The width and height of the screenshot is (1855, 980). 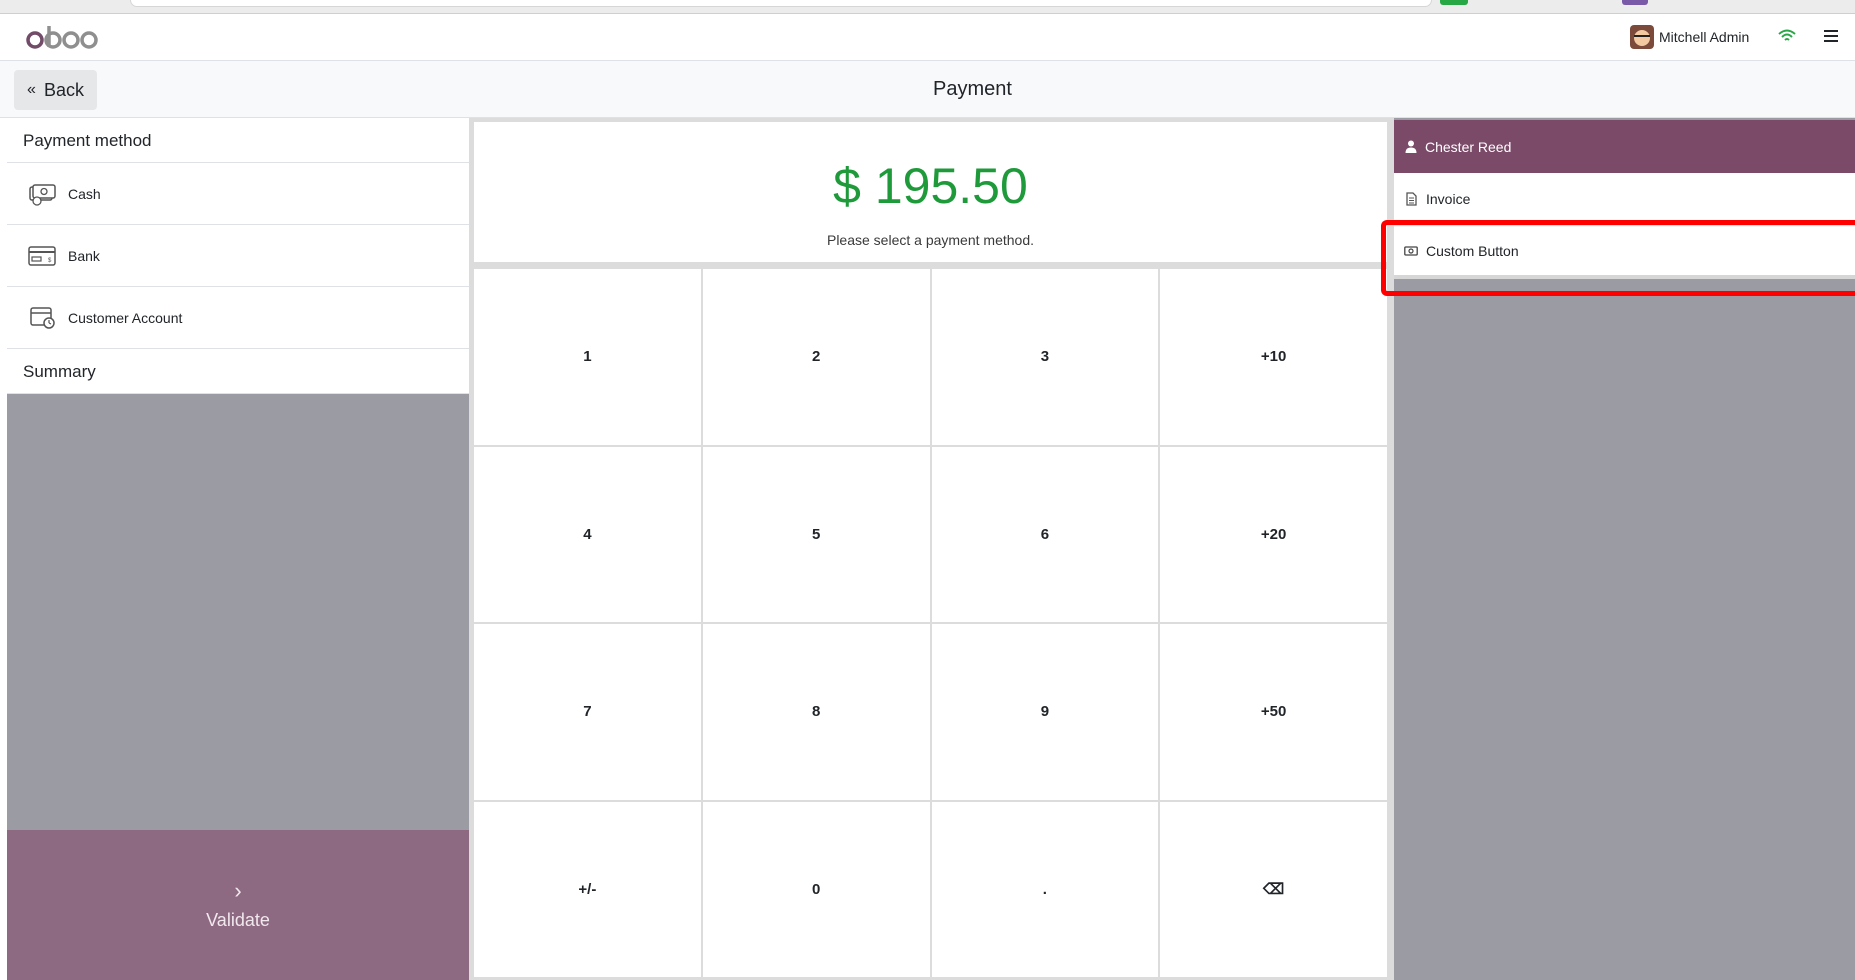 What do you see at coordinates (972, 89) in the screenshot?
I see `page-title: Payment` at bounding box center [972, 89].